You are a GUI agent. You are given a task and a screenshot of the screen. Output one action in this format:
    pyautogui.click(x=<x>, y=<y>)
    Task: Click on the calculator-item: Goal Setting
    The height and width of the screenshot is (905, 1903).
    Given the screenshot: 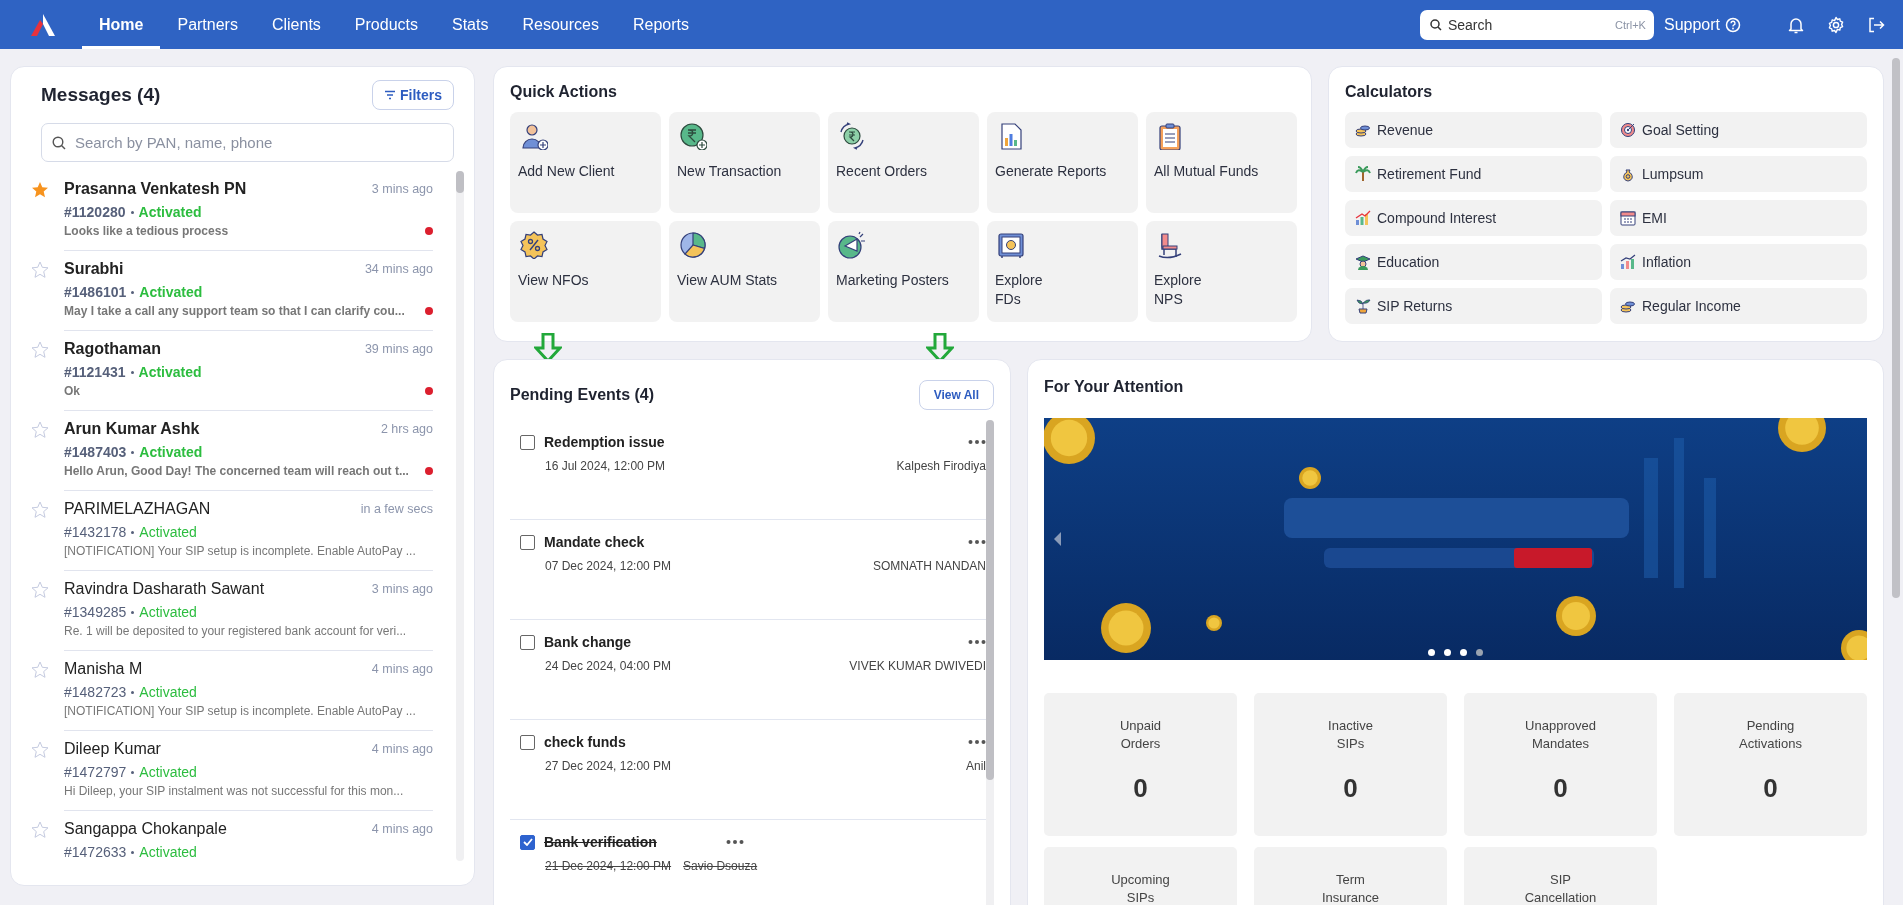 What is the action you would take?
    pyautogui.click(x=1738, y=130)
    